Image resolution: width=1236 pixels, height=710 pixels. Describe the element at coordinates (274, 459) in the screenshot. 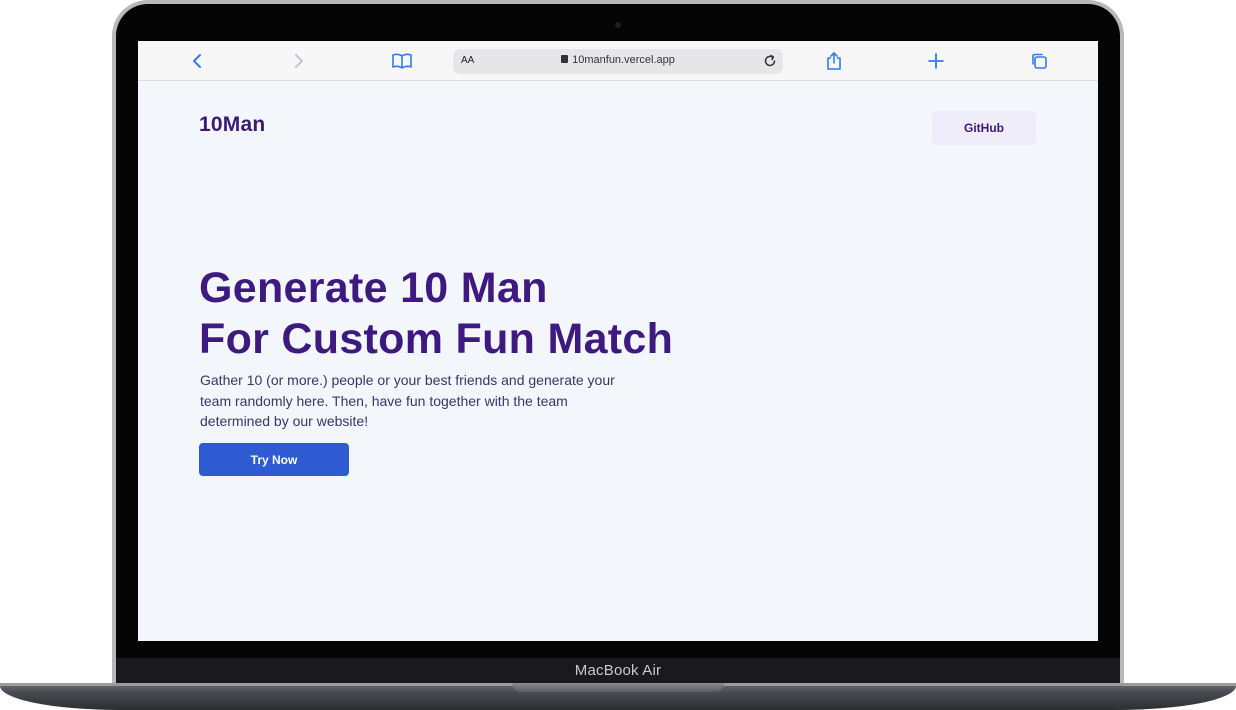

I see `try-now-button: Try Now` at that location.